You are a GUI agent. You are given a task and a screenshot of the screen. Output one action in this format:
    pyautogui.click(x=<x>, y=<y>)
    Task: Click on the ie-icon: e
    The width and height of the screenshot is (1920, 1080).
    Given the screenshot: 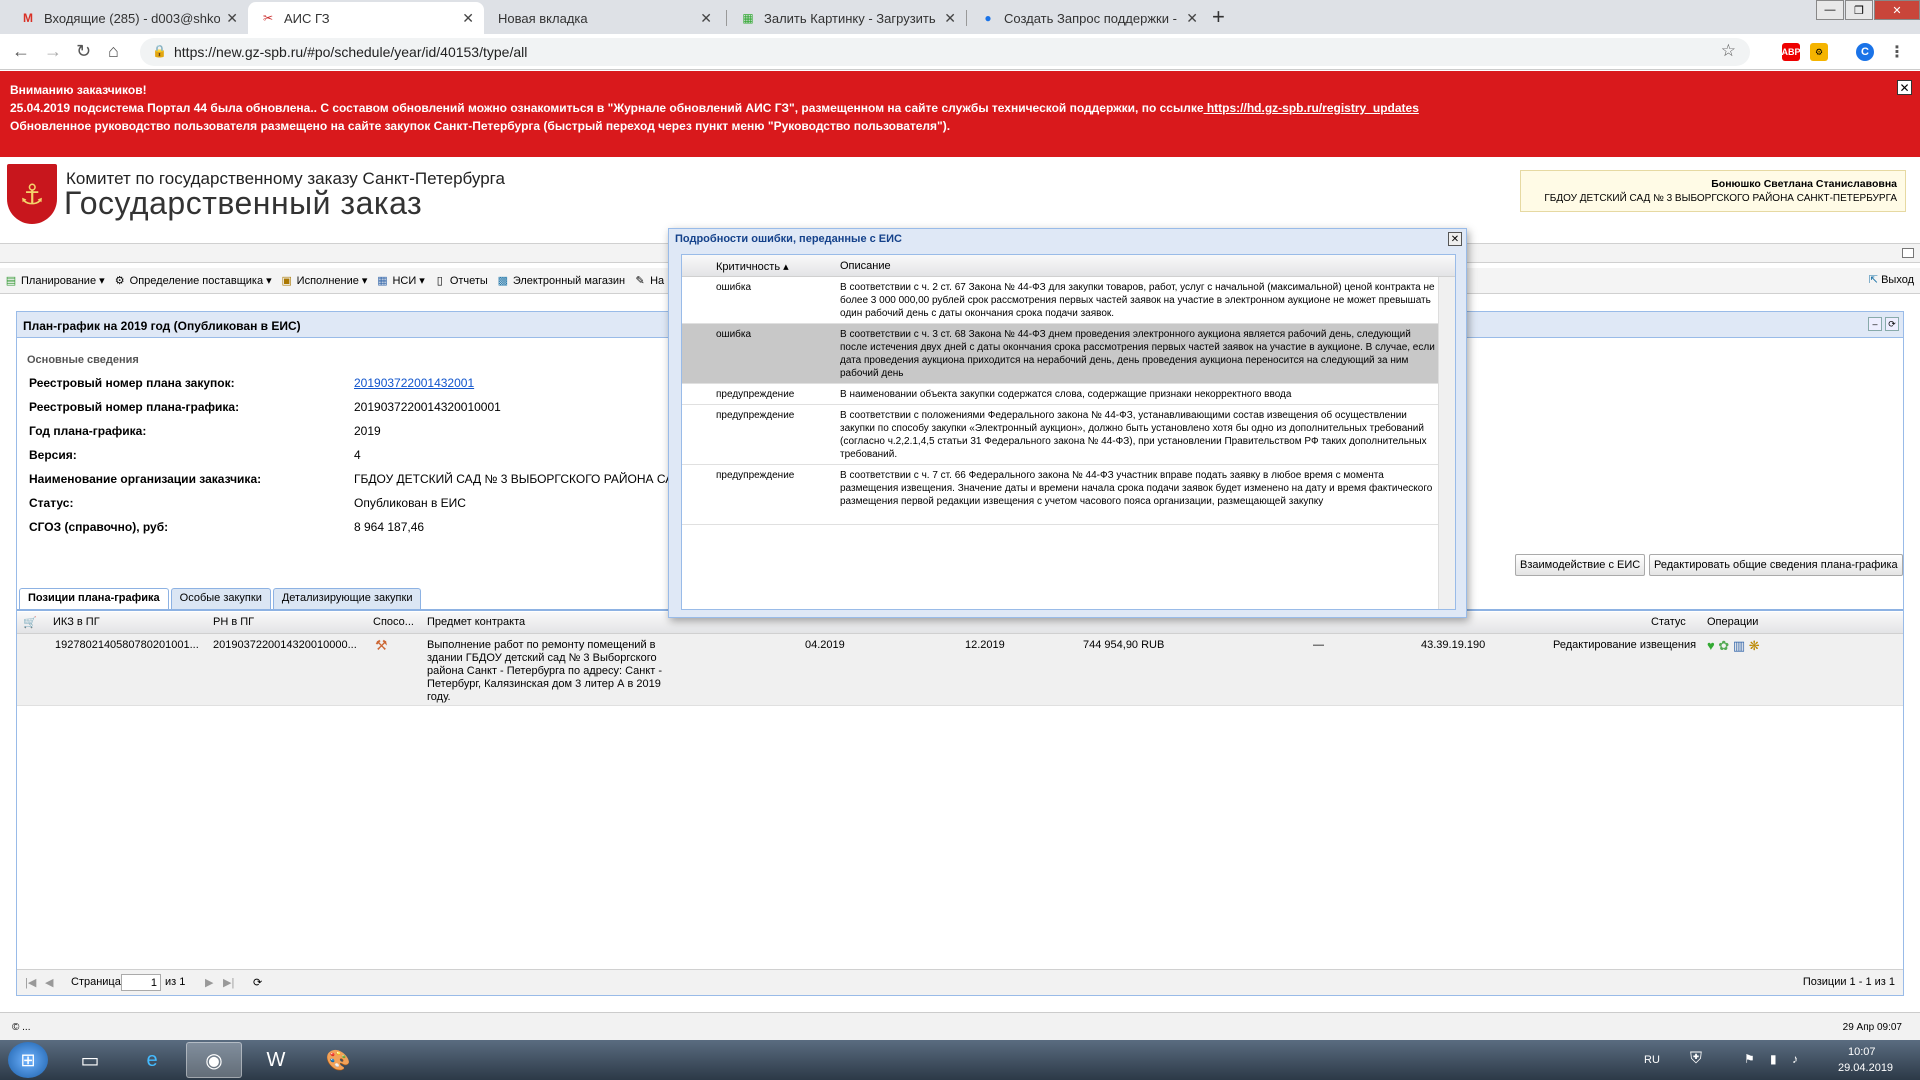 What is the action you would take?
    pyautogui.click(x=152, y=1060)
    